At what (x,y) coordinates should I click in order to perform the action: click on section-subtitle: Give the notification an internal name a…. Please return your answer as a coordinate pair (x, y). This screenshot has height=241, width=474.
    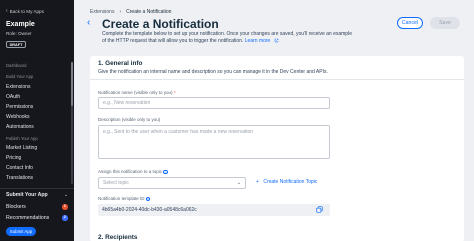
    Looking at the image, I should click on (213, 72).